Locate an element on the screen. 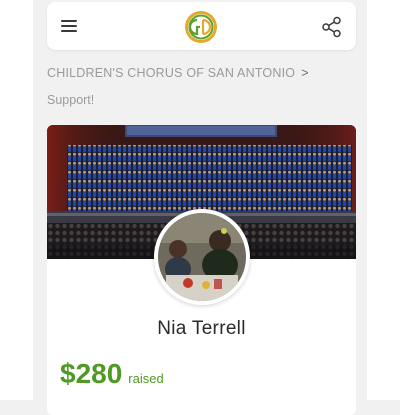  raised-summary: $280 raised is located at coordinates (112, 374).